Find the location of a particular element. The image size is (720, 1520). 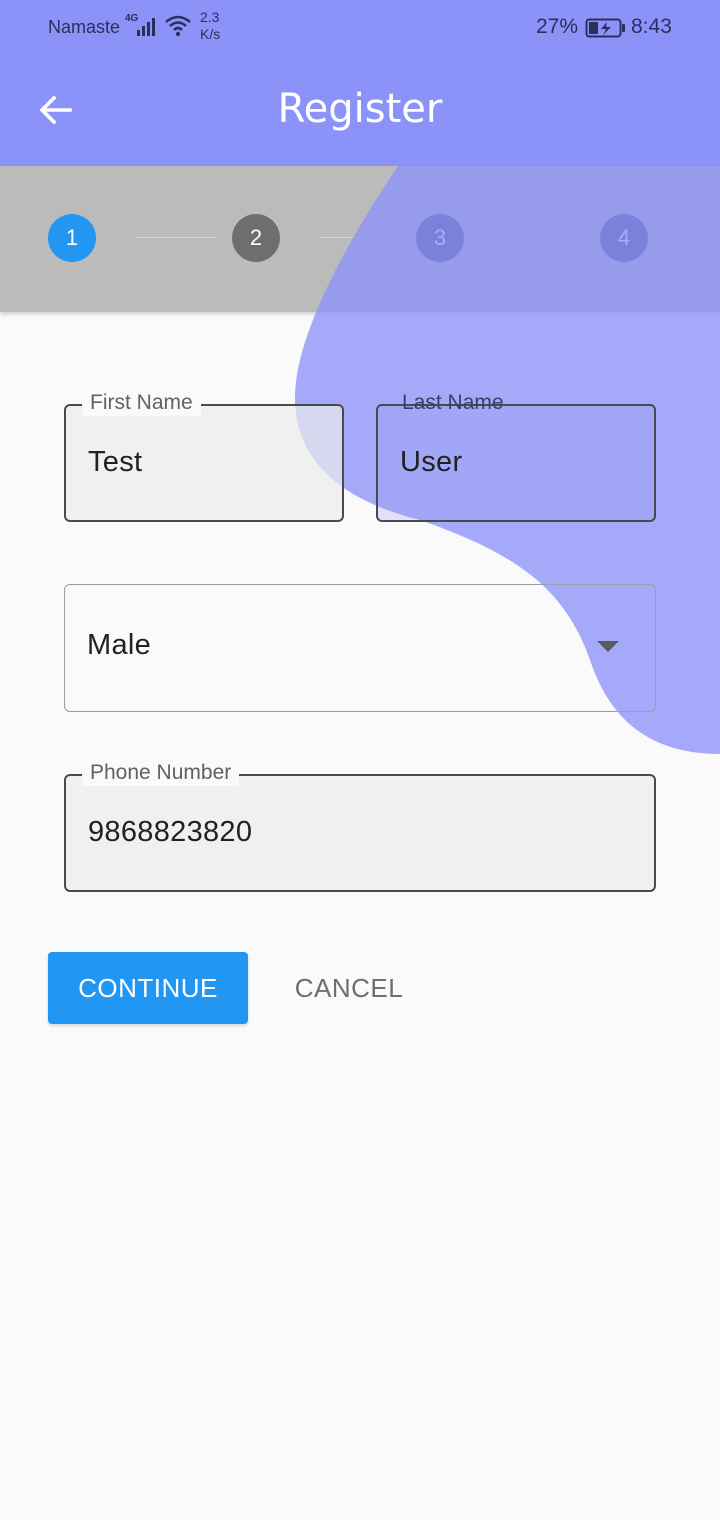

phone-number-label: Phone Number is located at coordinates (161, 773).